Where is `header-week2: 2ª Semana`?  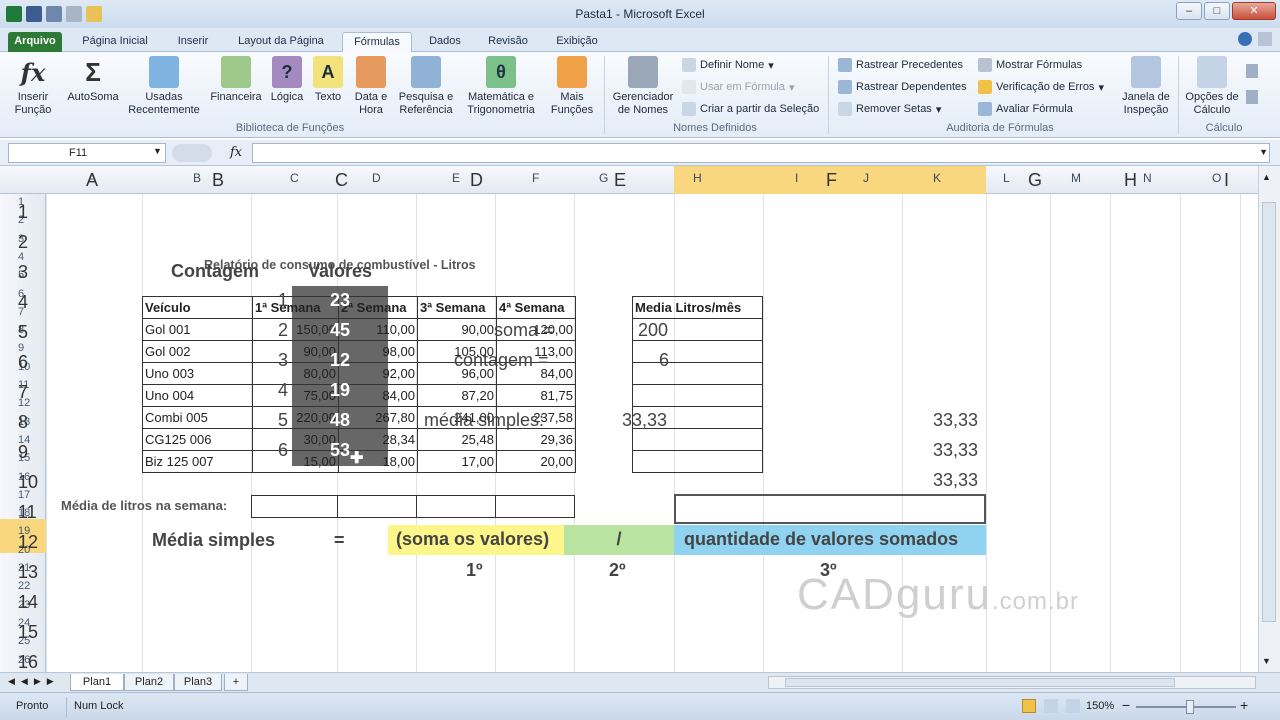
header-week2: 2ª Semana is located at coordinates (378, 307).